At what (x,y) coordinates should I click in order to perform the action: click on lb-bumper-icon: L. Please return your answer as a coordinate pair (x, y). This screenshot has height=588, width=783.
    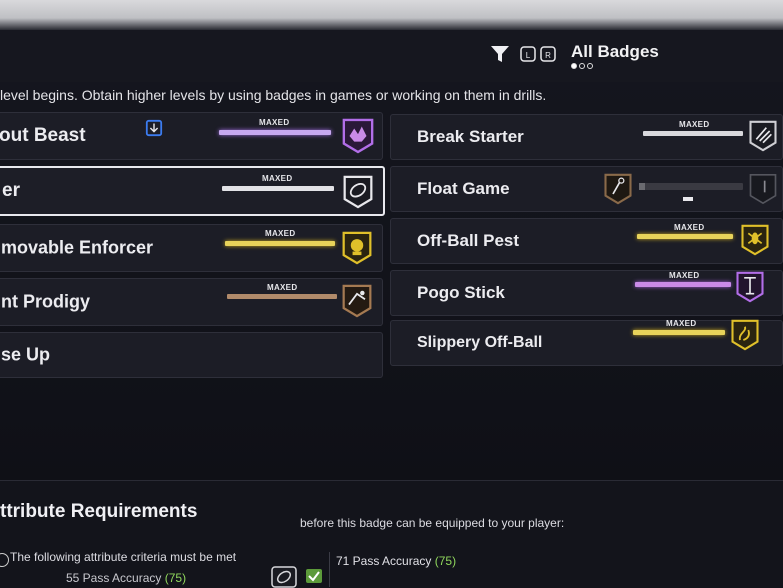
    Looking at the image, I should click on (528, 54).